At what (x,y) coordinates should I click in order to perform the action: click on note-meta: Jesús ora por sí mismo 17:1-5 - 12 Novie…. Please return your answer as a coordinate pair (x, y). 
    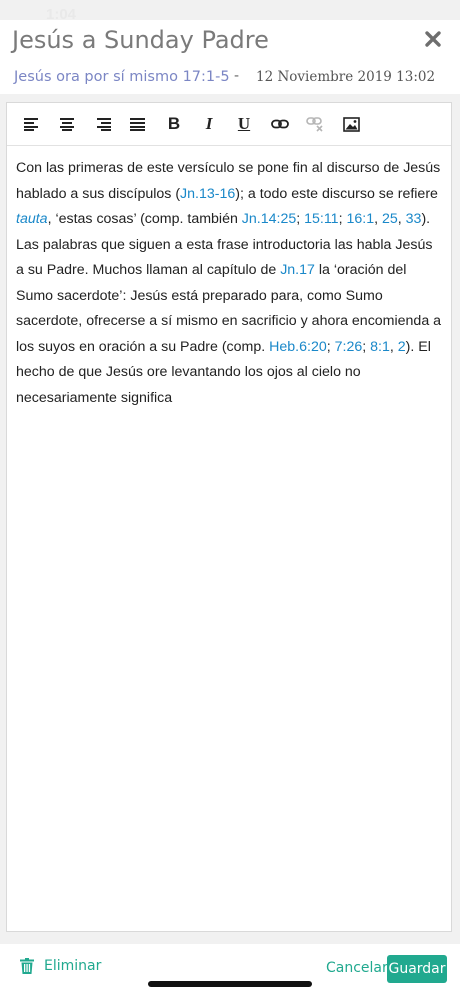
    Looking at the image, I should click on (230, 79).